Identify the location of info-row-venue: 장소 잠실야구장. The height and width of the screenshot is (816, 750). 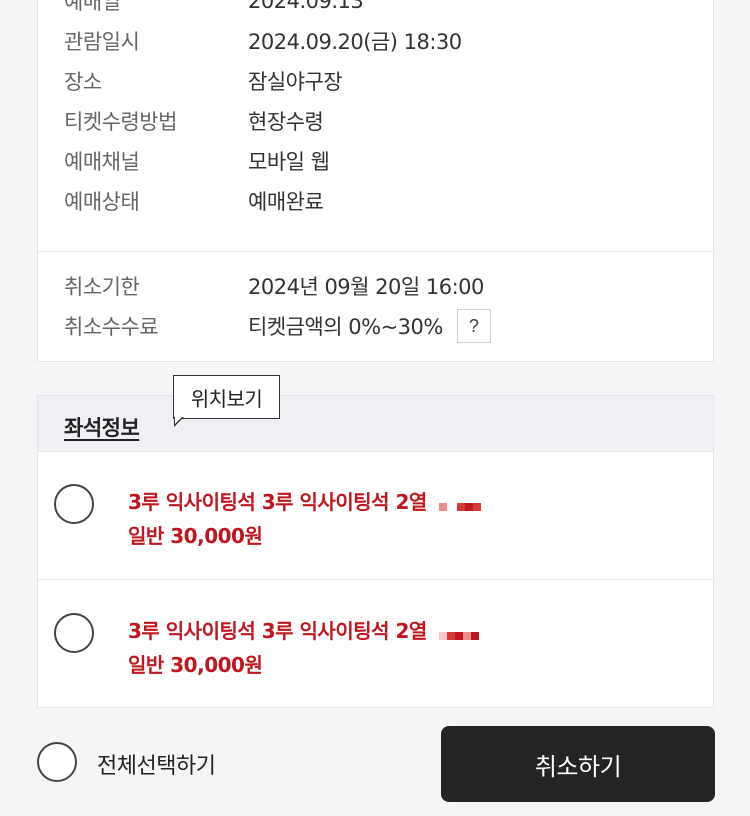
(203, 81).